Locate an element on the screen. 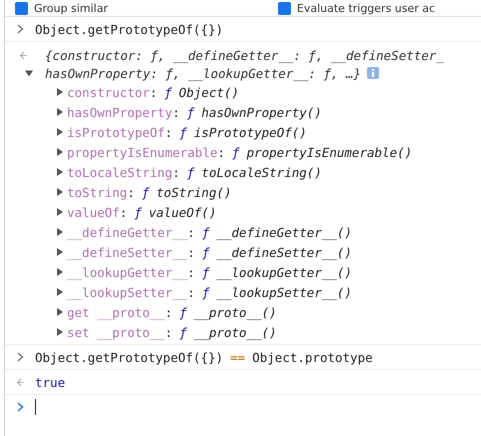 This screenshot has height=436, width=481. property-name: __defineGetter__ is located at coordinates (127, 232).